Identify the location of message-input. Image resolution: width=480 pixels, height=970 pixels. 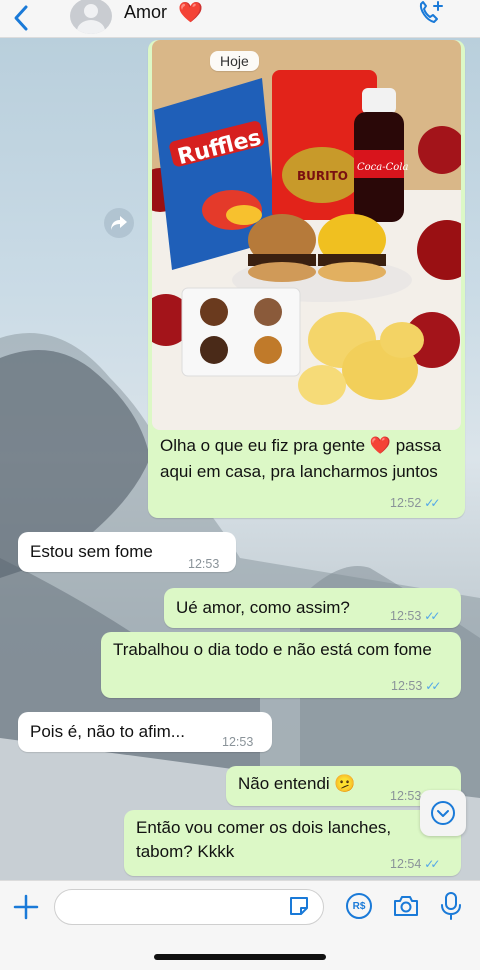
(189, 907).